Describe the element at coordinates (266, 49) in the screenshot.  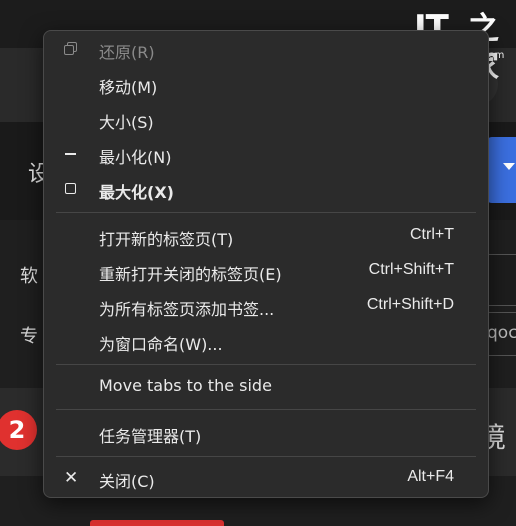
I see `menu-item-restore: 还原(R)` at that location.